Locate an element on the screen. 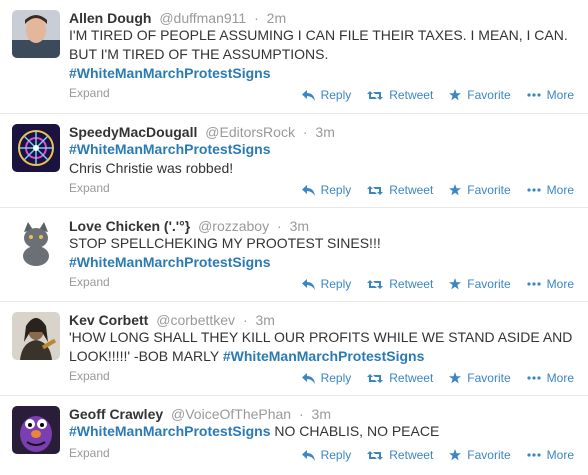 This screenshot has height=475, width=588. tweet-text-line: STOP SPELLCHEKING MY PROOTEST SINES!!! is located at coordinates (225, 243).